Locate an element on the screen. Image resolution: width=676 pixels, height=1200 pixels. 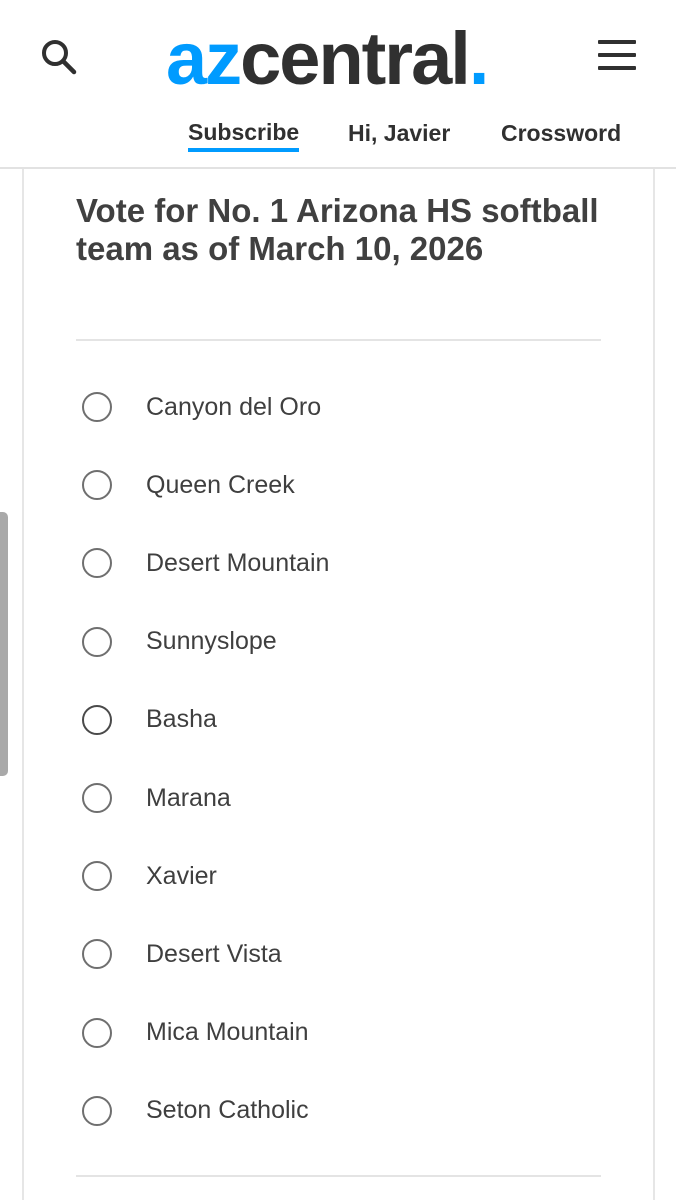
poll-option-seton-catholic: Seton Catholic is located at coordinates (342, 1111).